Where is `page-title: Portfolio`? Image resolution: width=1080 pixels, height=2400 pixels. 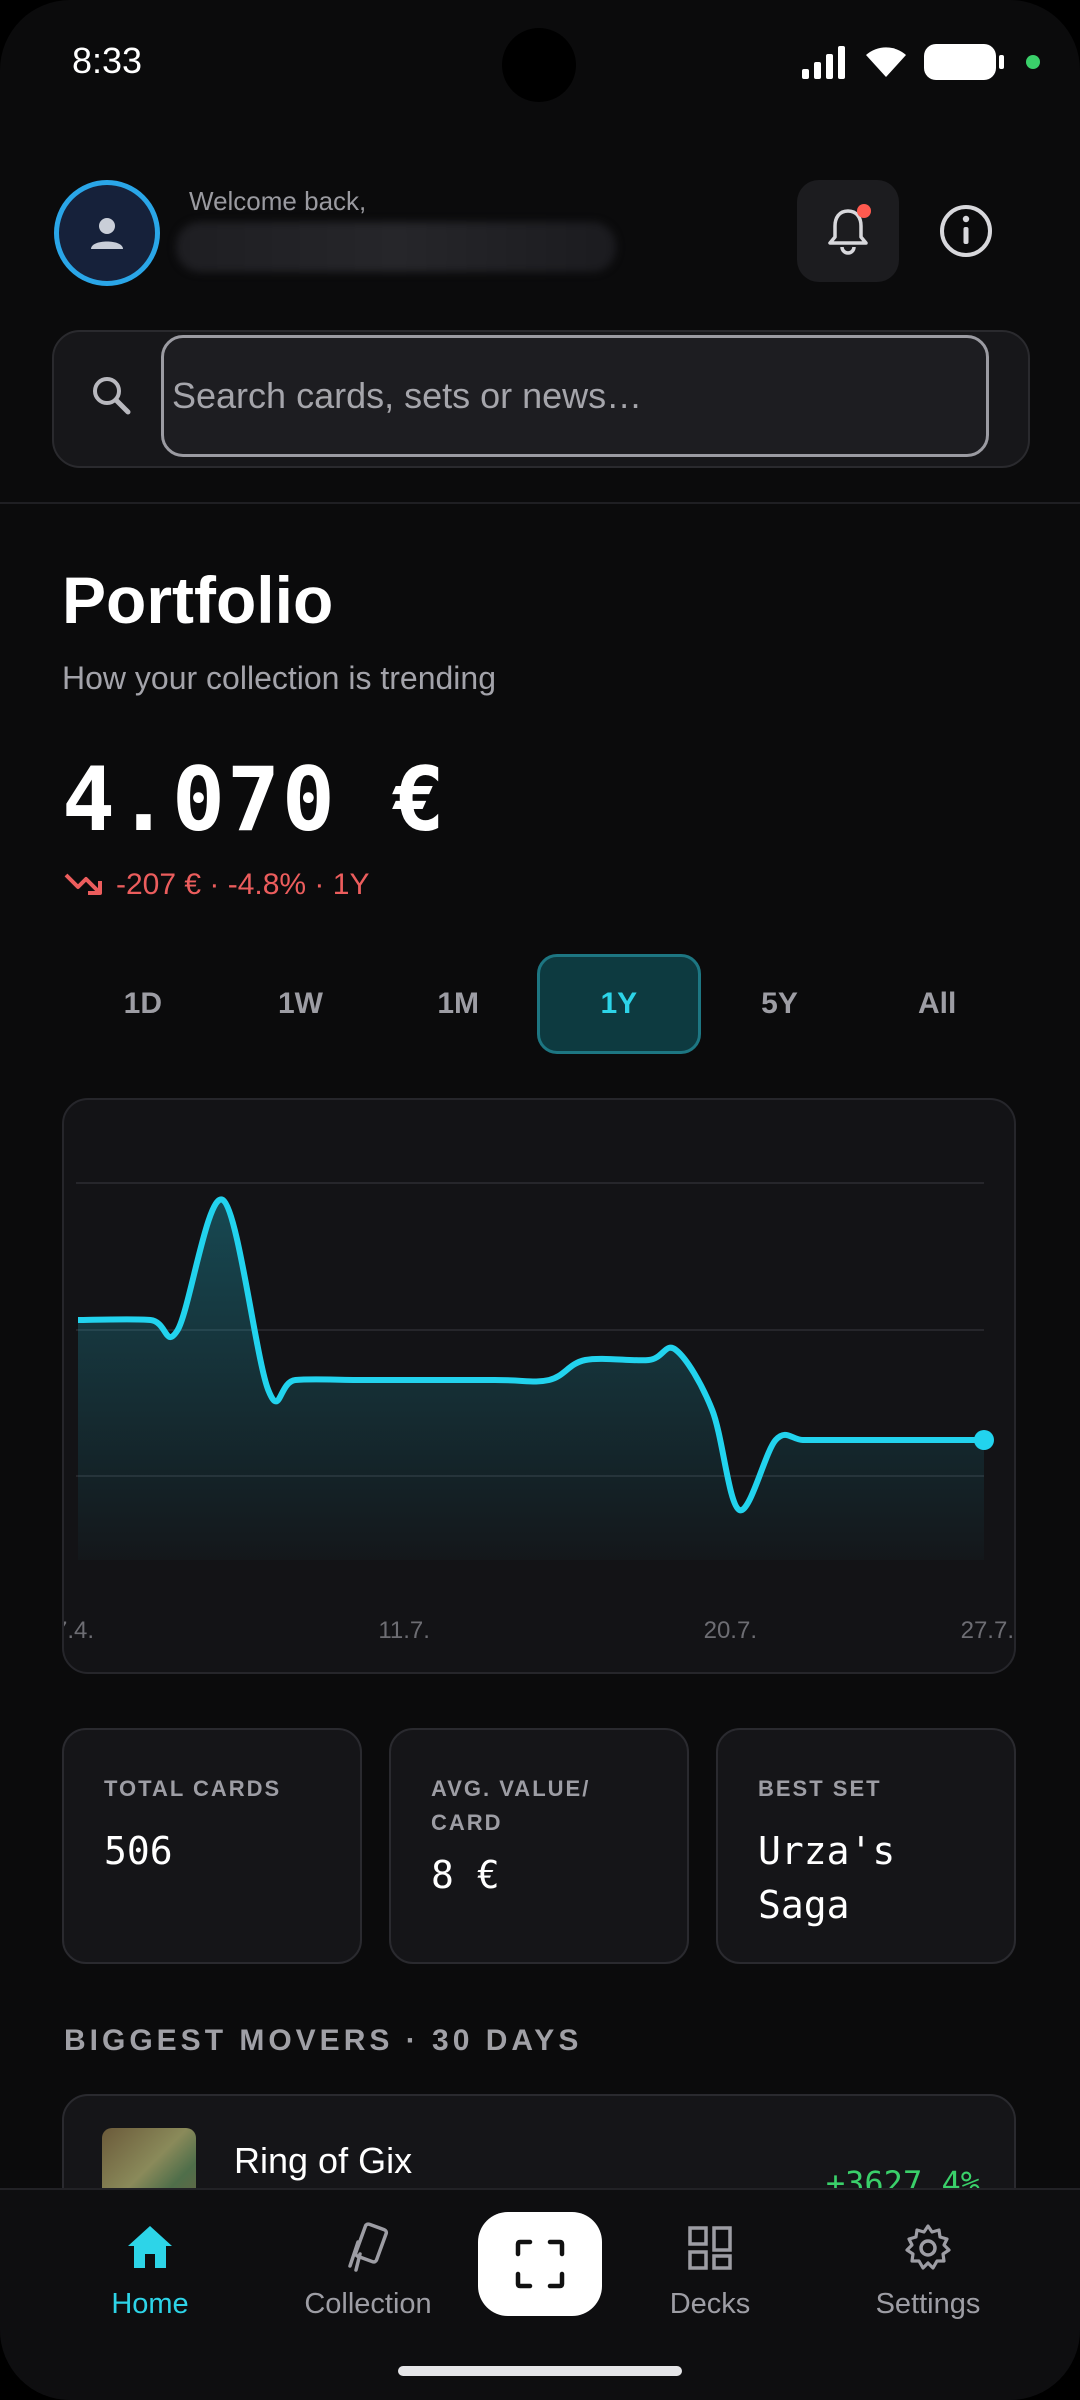 page-title: Portfolio is located at coordinates (198, 600).